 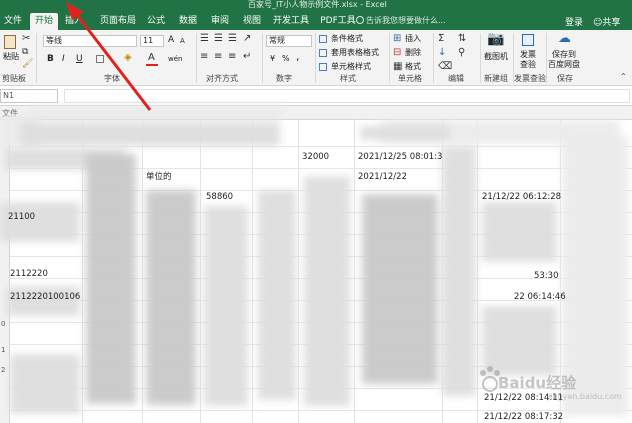 I want to click on annotation-arrow, so click(x=109, y=56).